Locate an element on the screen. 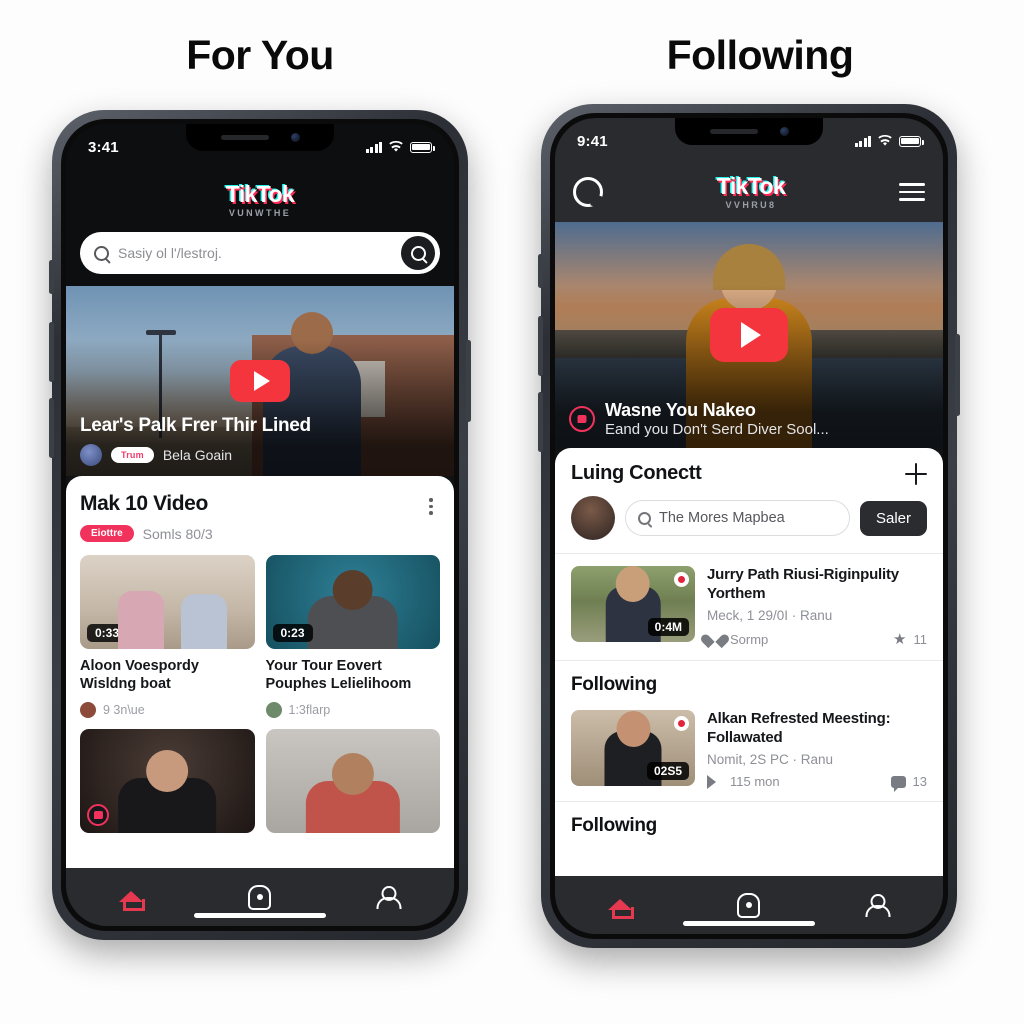 This screenshot has width=1024, height=1024. search-bar: Sasiy ol l'/lestroj. is located at coordinates (260, 253).